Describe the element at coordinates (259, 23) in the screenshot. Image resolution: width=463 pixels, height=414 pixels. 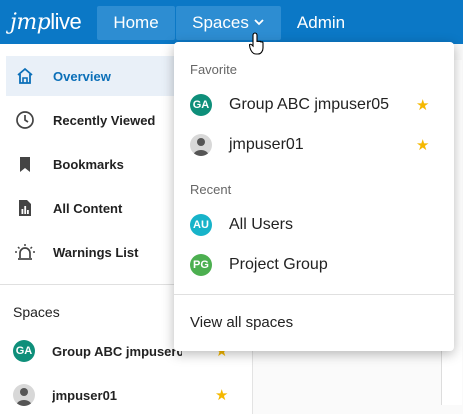
I see `chevron-down-icon` at that location.